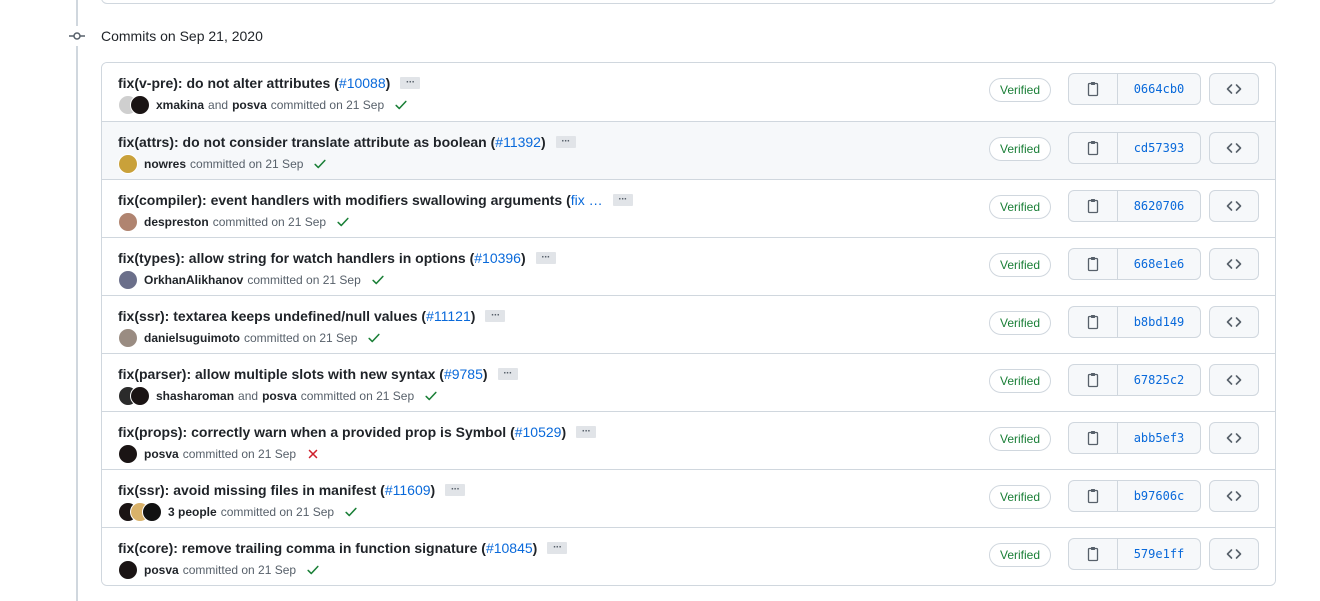 Image resolution: width=1320 pixels, height=601 pixels. What do you see at coordinates (362, 83) in the screenshot?
I see `pr-link: #10088` at bounding box center [362, 83].